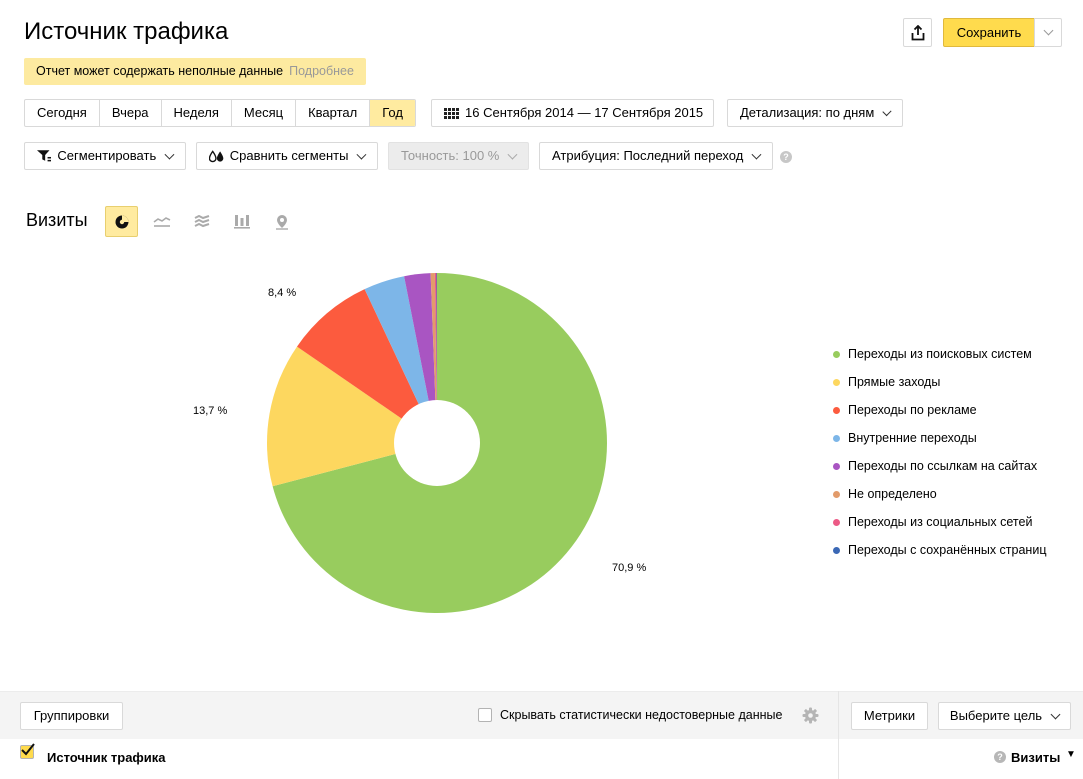 This screenshot has height=779, width=1083. Describe the element at coordinates (629, 568) in the screenshot. I see `pie-value-label: 70,9 %` at that location.